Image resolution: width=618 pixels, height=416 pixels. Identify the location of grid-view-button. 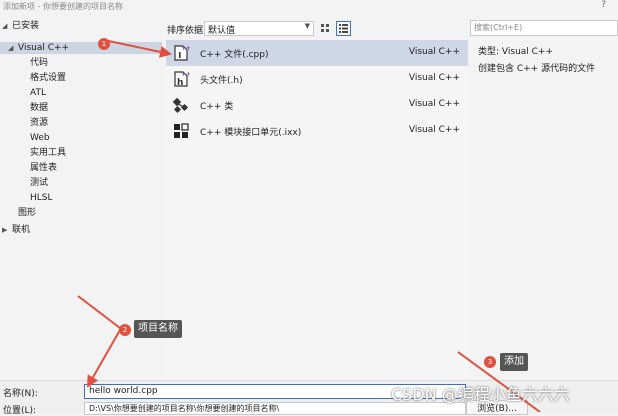
(325, 28).